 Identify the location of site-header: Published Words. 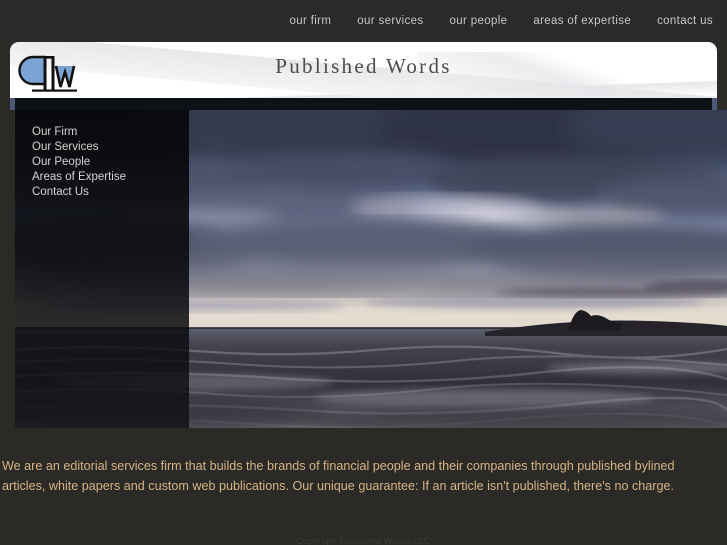
(363, 70).